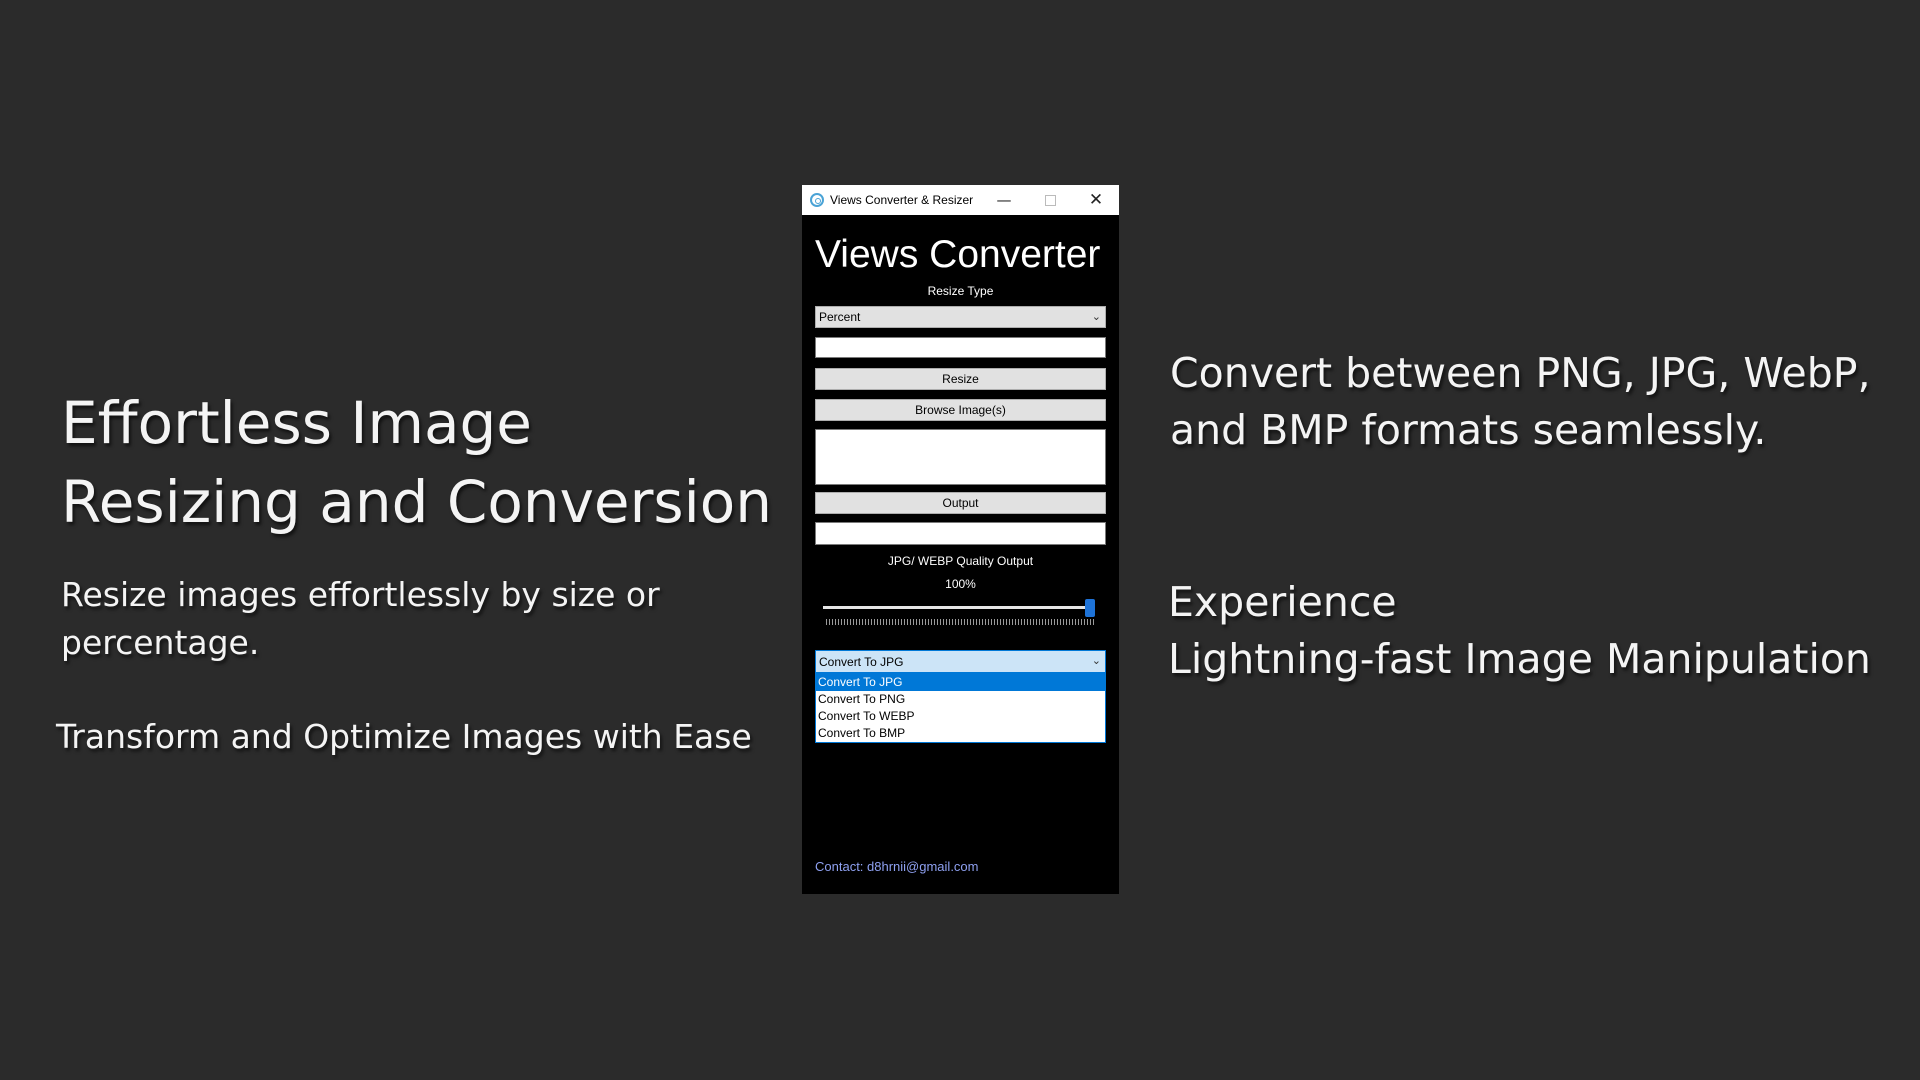  What do you see at coordinates (960, 503) in the screenshot?
I see `output-button: Output` at bounding box center [960, 503].